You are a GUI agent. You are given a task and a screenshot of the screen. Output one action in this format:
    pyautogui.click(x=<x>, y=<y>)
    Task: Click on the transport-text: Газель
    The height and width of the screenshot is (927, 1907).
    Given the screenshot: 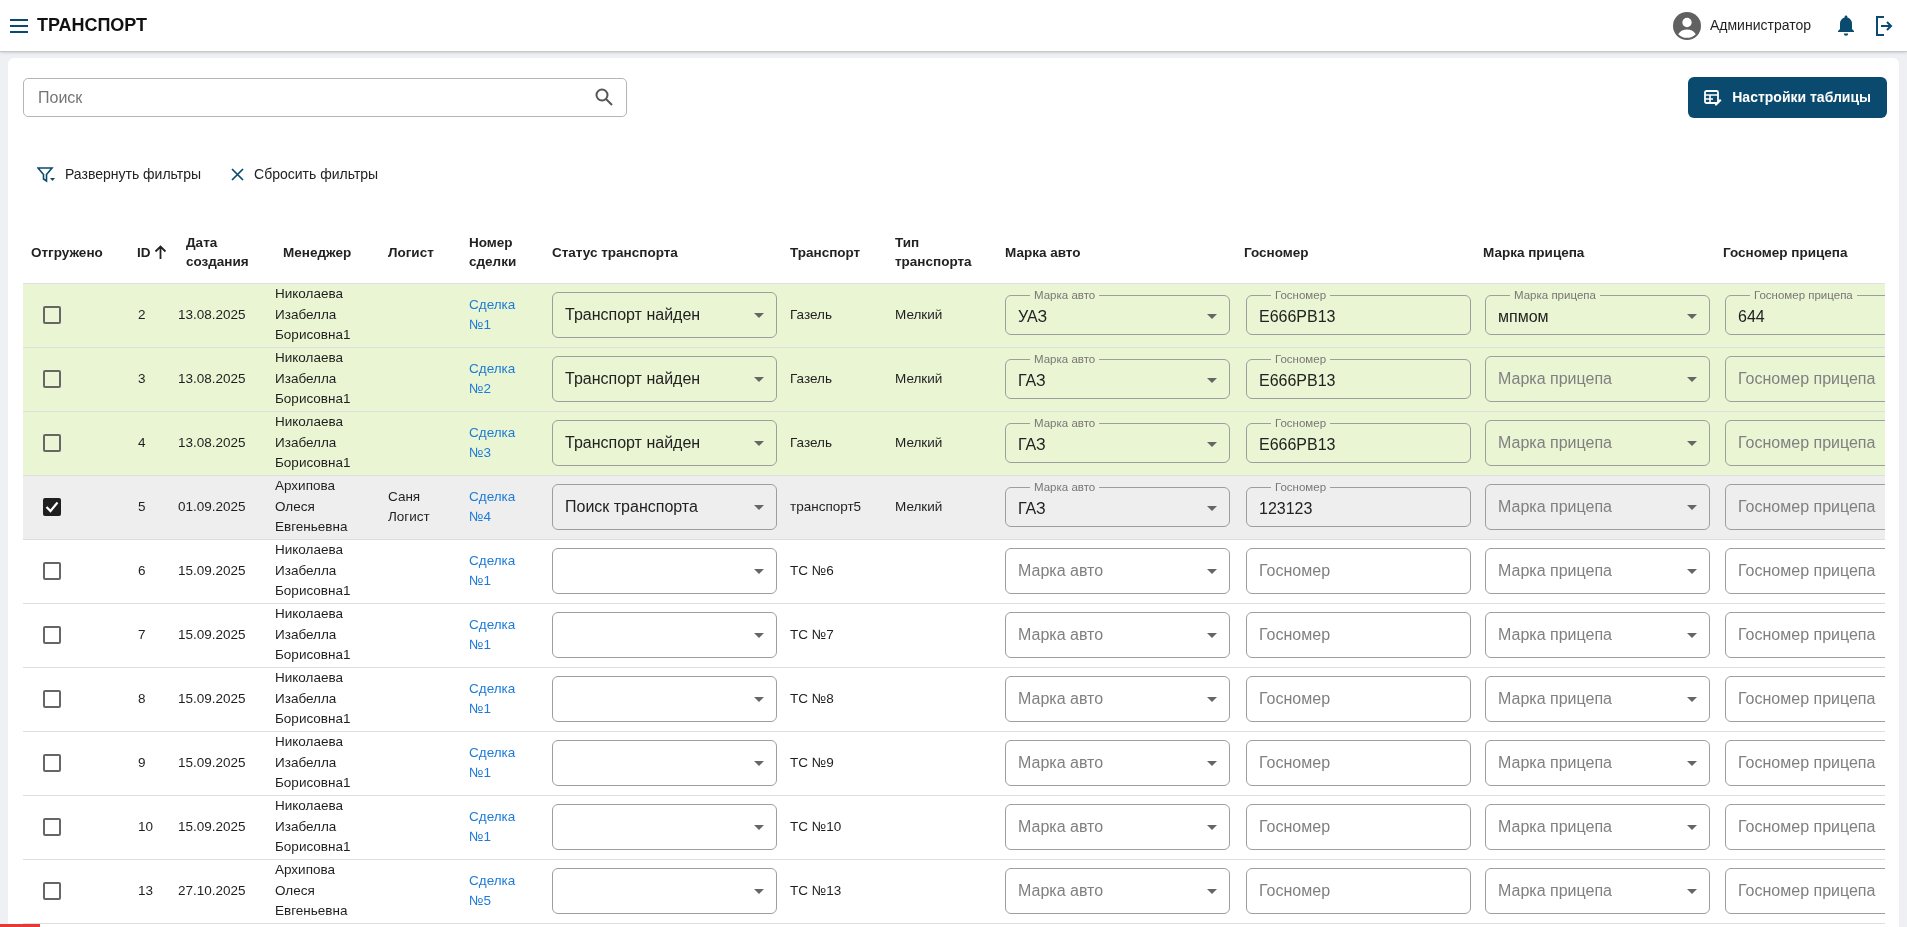 What is the action you would take?
    pyautogui.click(x=811, y=442)
    